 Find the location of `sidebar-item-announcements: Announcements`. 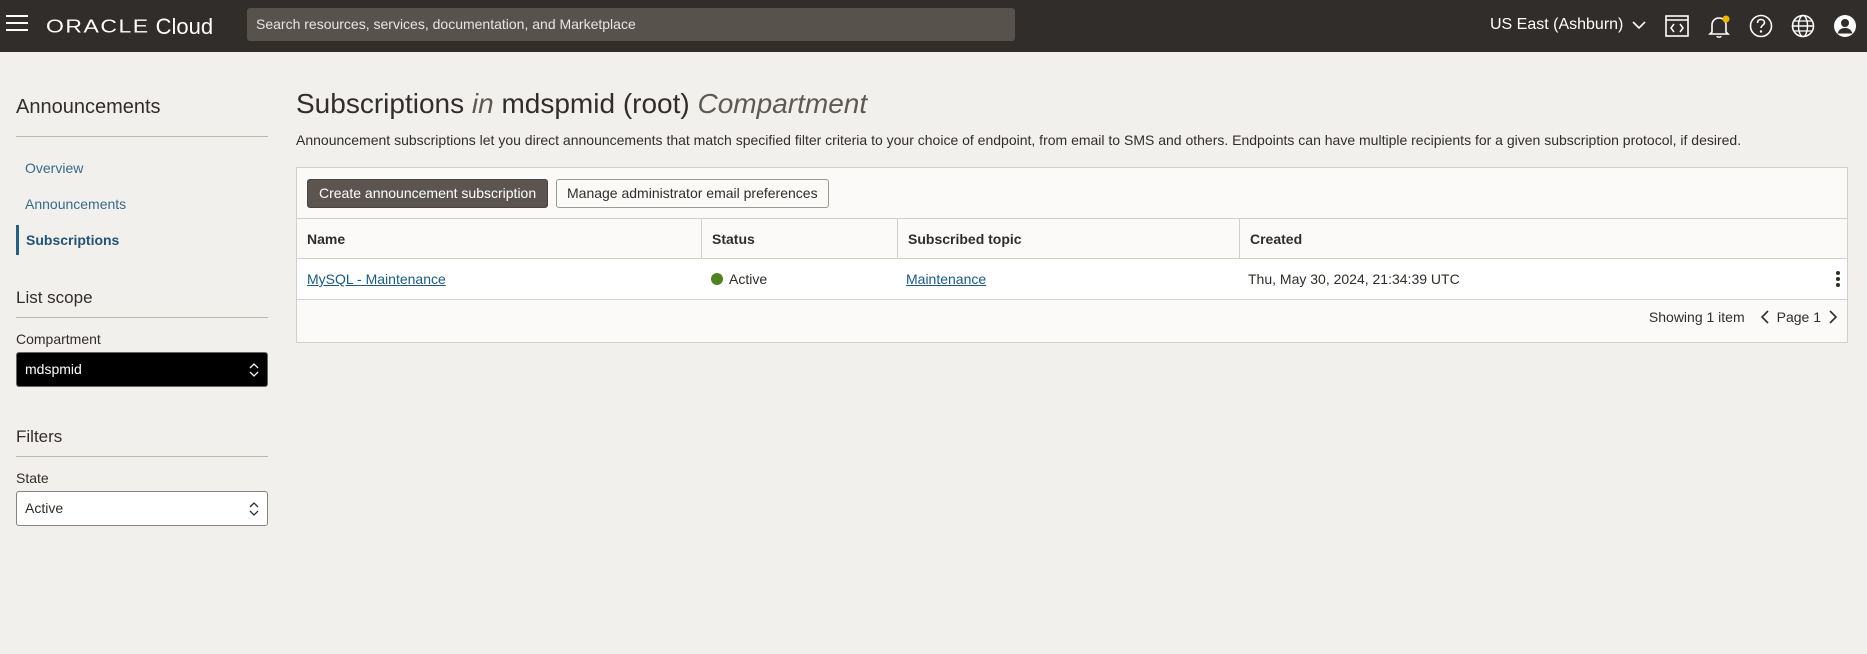

sidebar-item-announcements: Announcements is located at coordinates (142, 204).